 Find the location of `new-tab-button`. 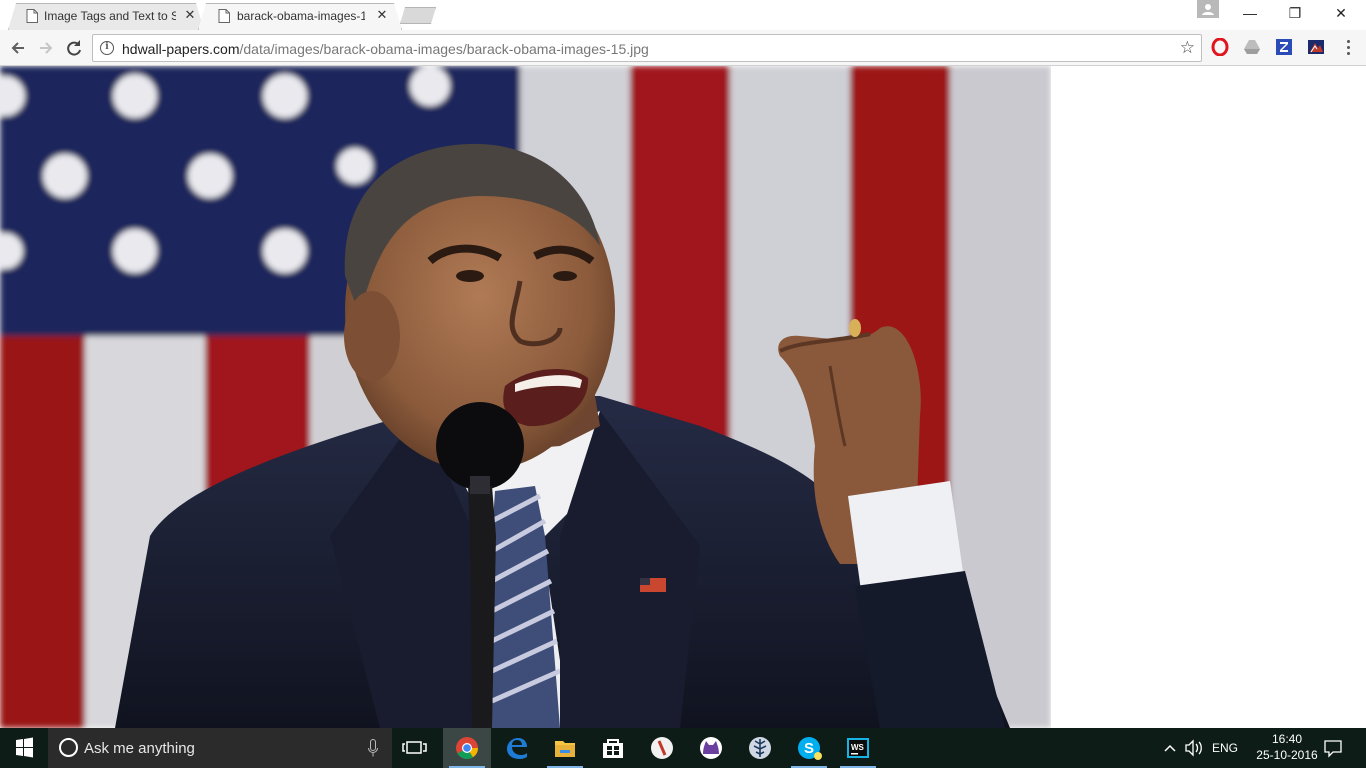

new-tab-button is located at coordinates (418, 15).